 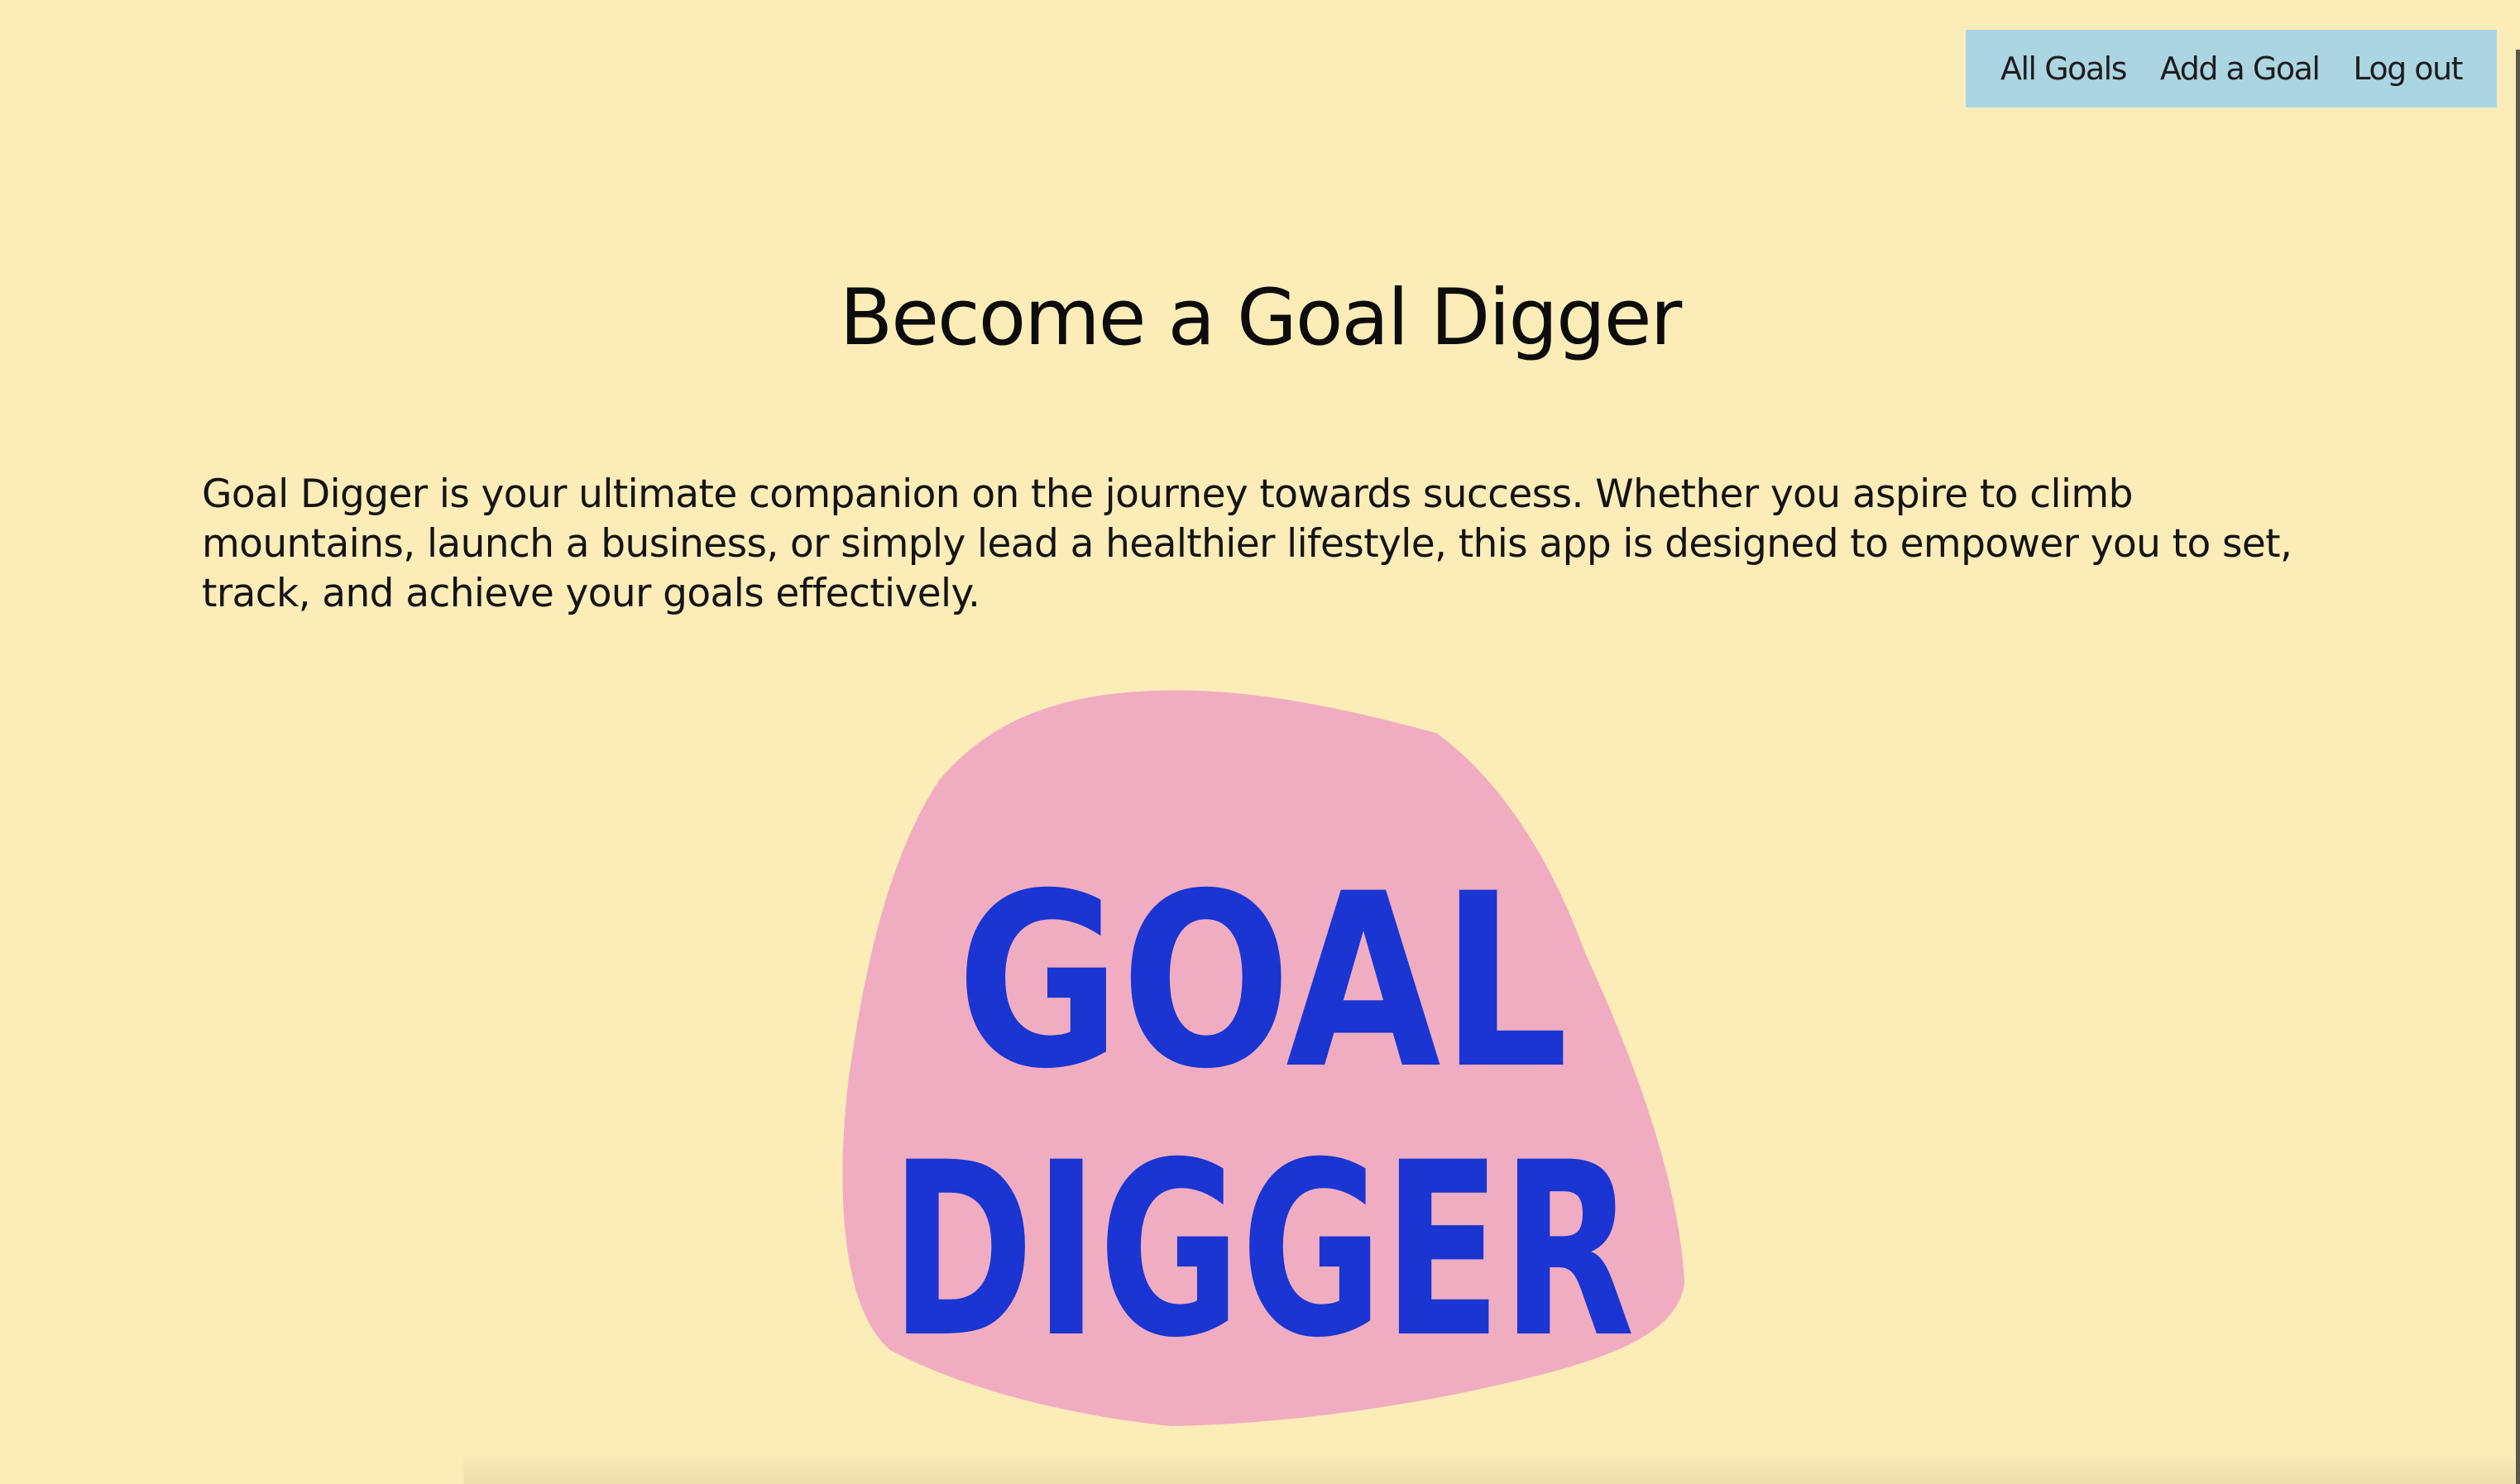 I want to click on nav-link-all-goals: All Goals, so click(x=2064, y=68).